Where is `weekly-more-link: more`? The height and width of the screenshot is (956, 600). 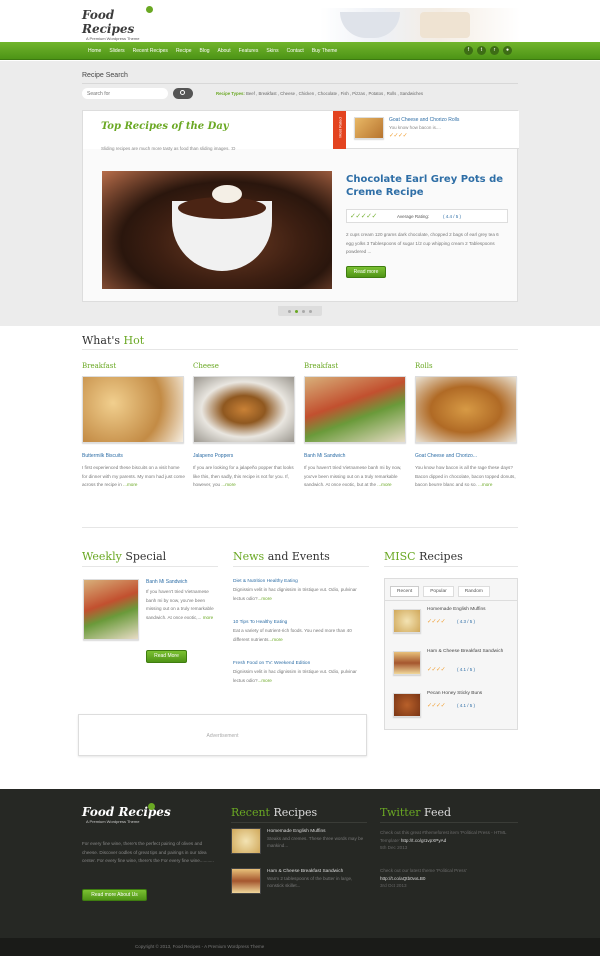
weekly-more-link: more is located at coordinates (208, 617).